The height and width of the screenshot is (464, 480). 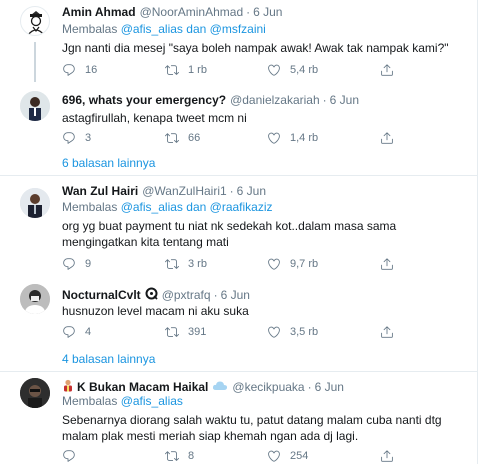 I want to click on cloud-icon, so click(x=220, y=388).